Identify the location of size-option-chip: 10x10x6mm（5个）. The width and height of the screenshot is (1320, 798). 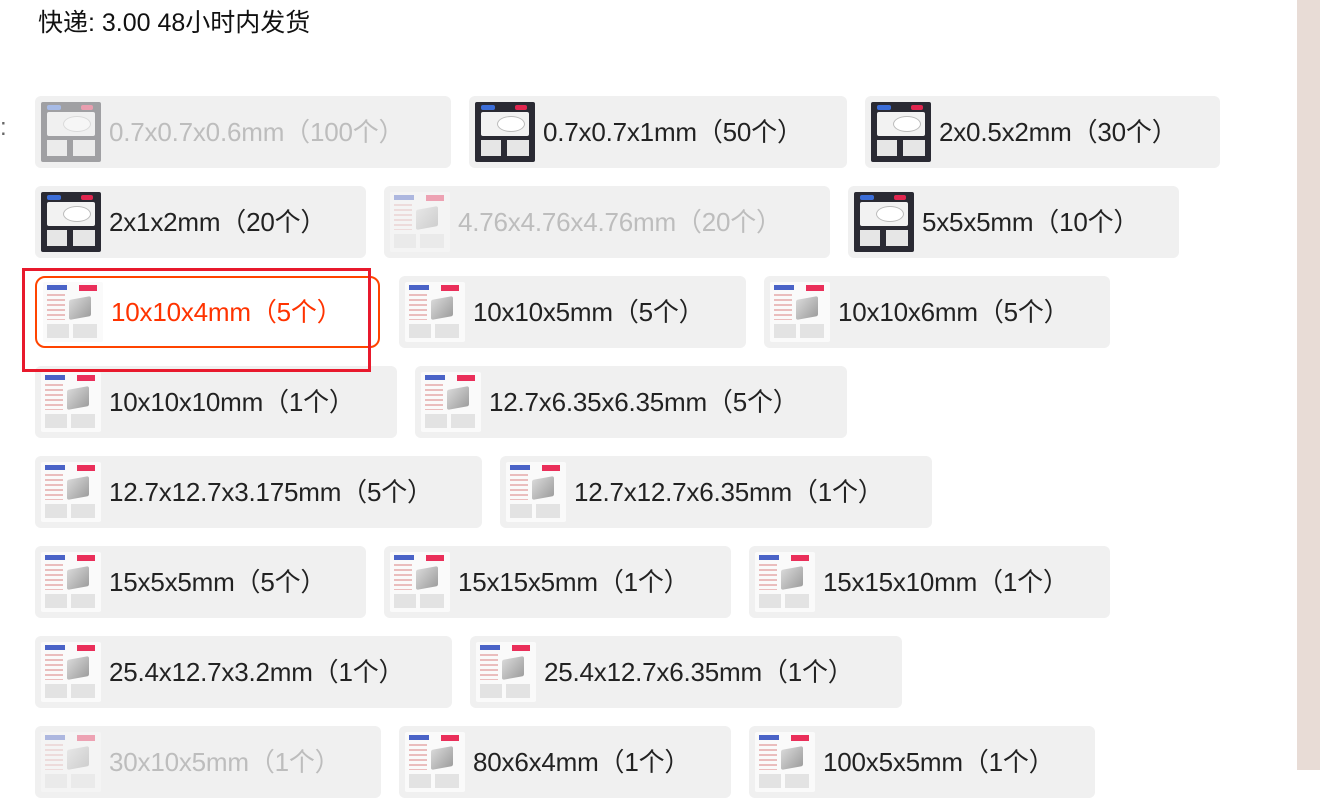
(937, 312).